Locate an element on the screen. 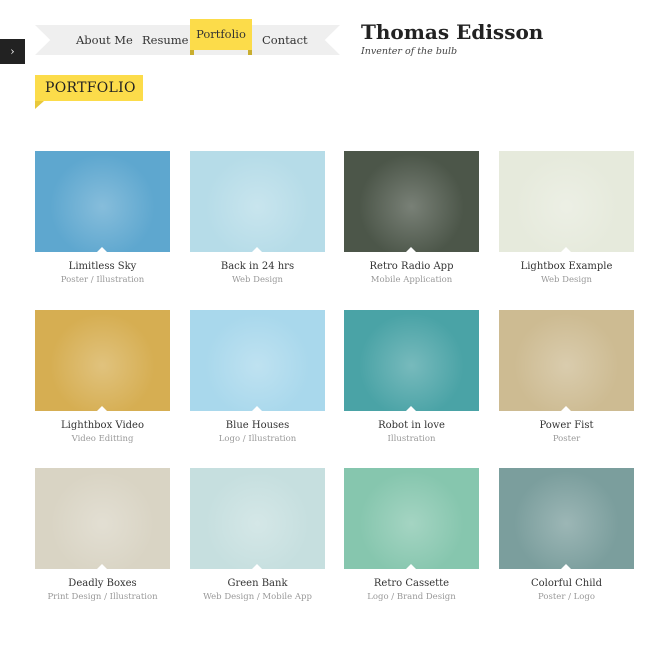 This screenshot has width=650, height=650. portfolio-item-category: Print Design / Illustration is located at coordinates (102, 597).